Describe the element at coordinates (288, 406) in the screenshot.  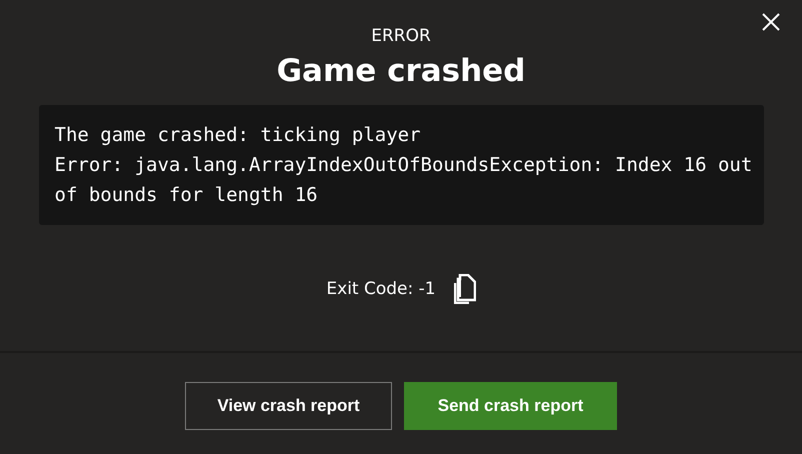
I see `view-report-button: View crash report` at that location.